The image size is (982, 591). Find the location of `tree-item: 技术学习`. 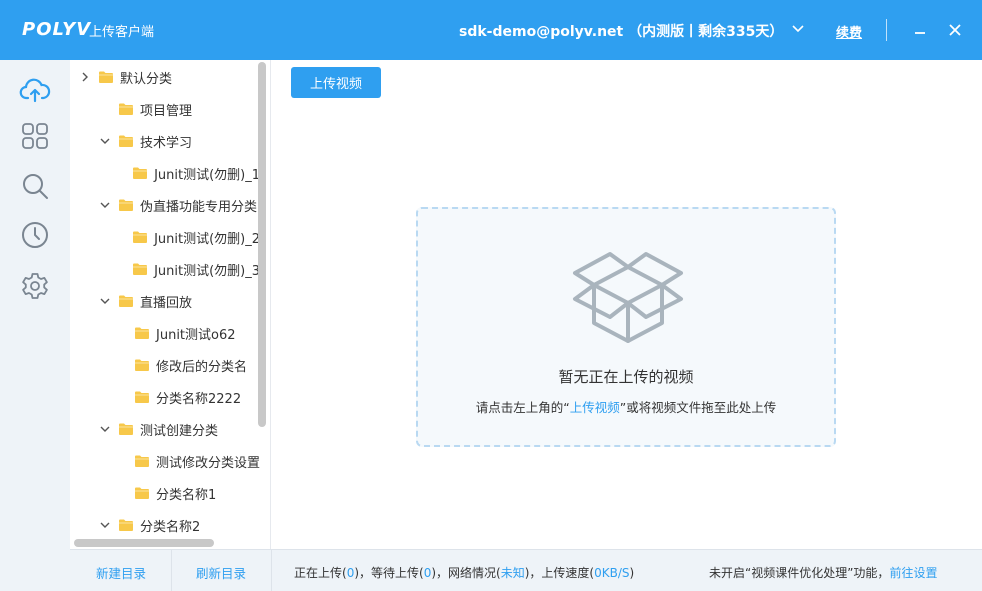

tree-item: 技术学习 is located at coordinates (165, 141).